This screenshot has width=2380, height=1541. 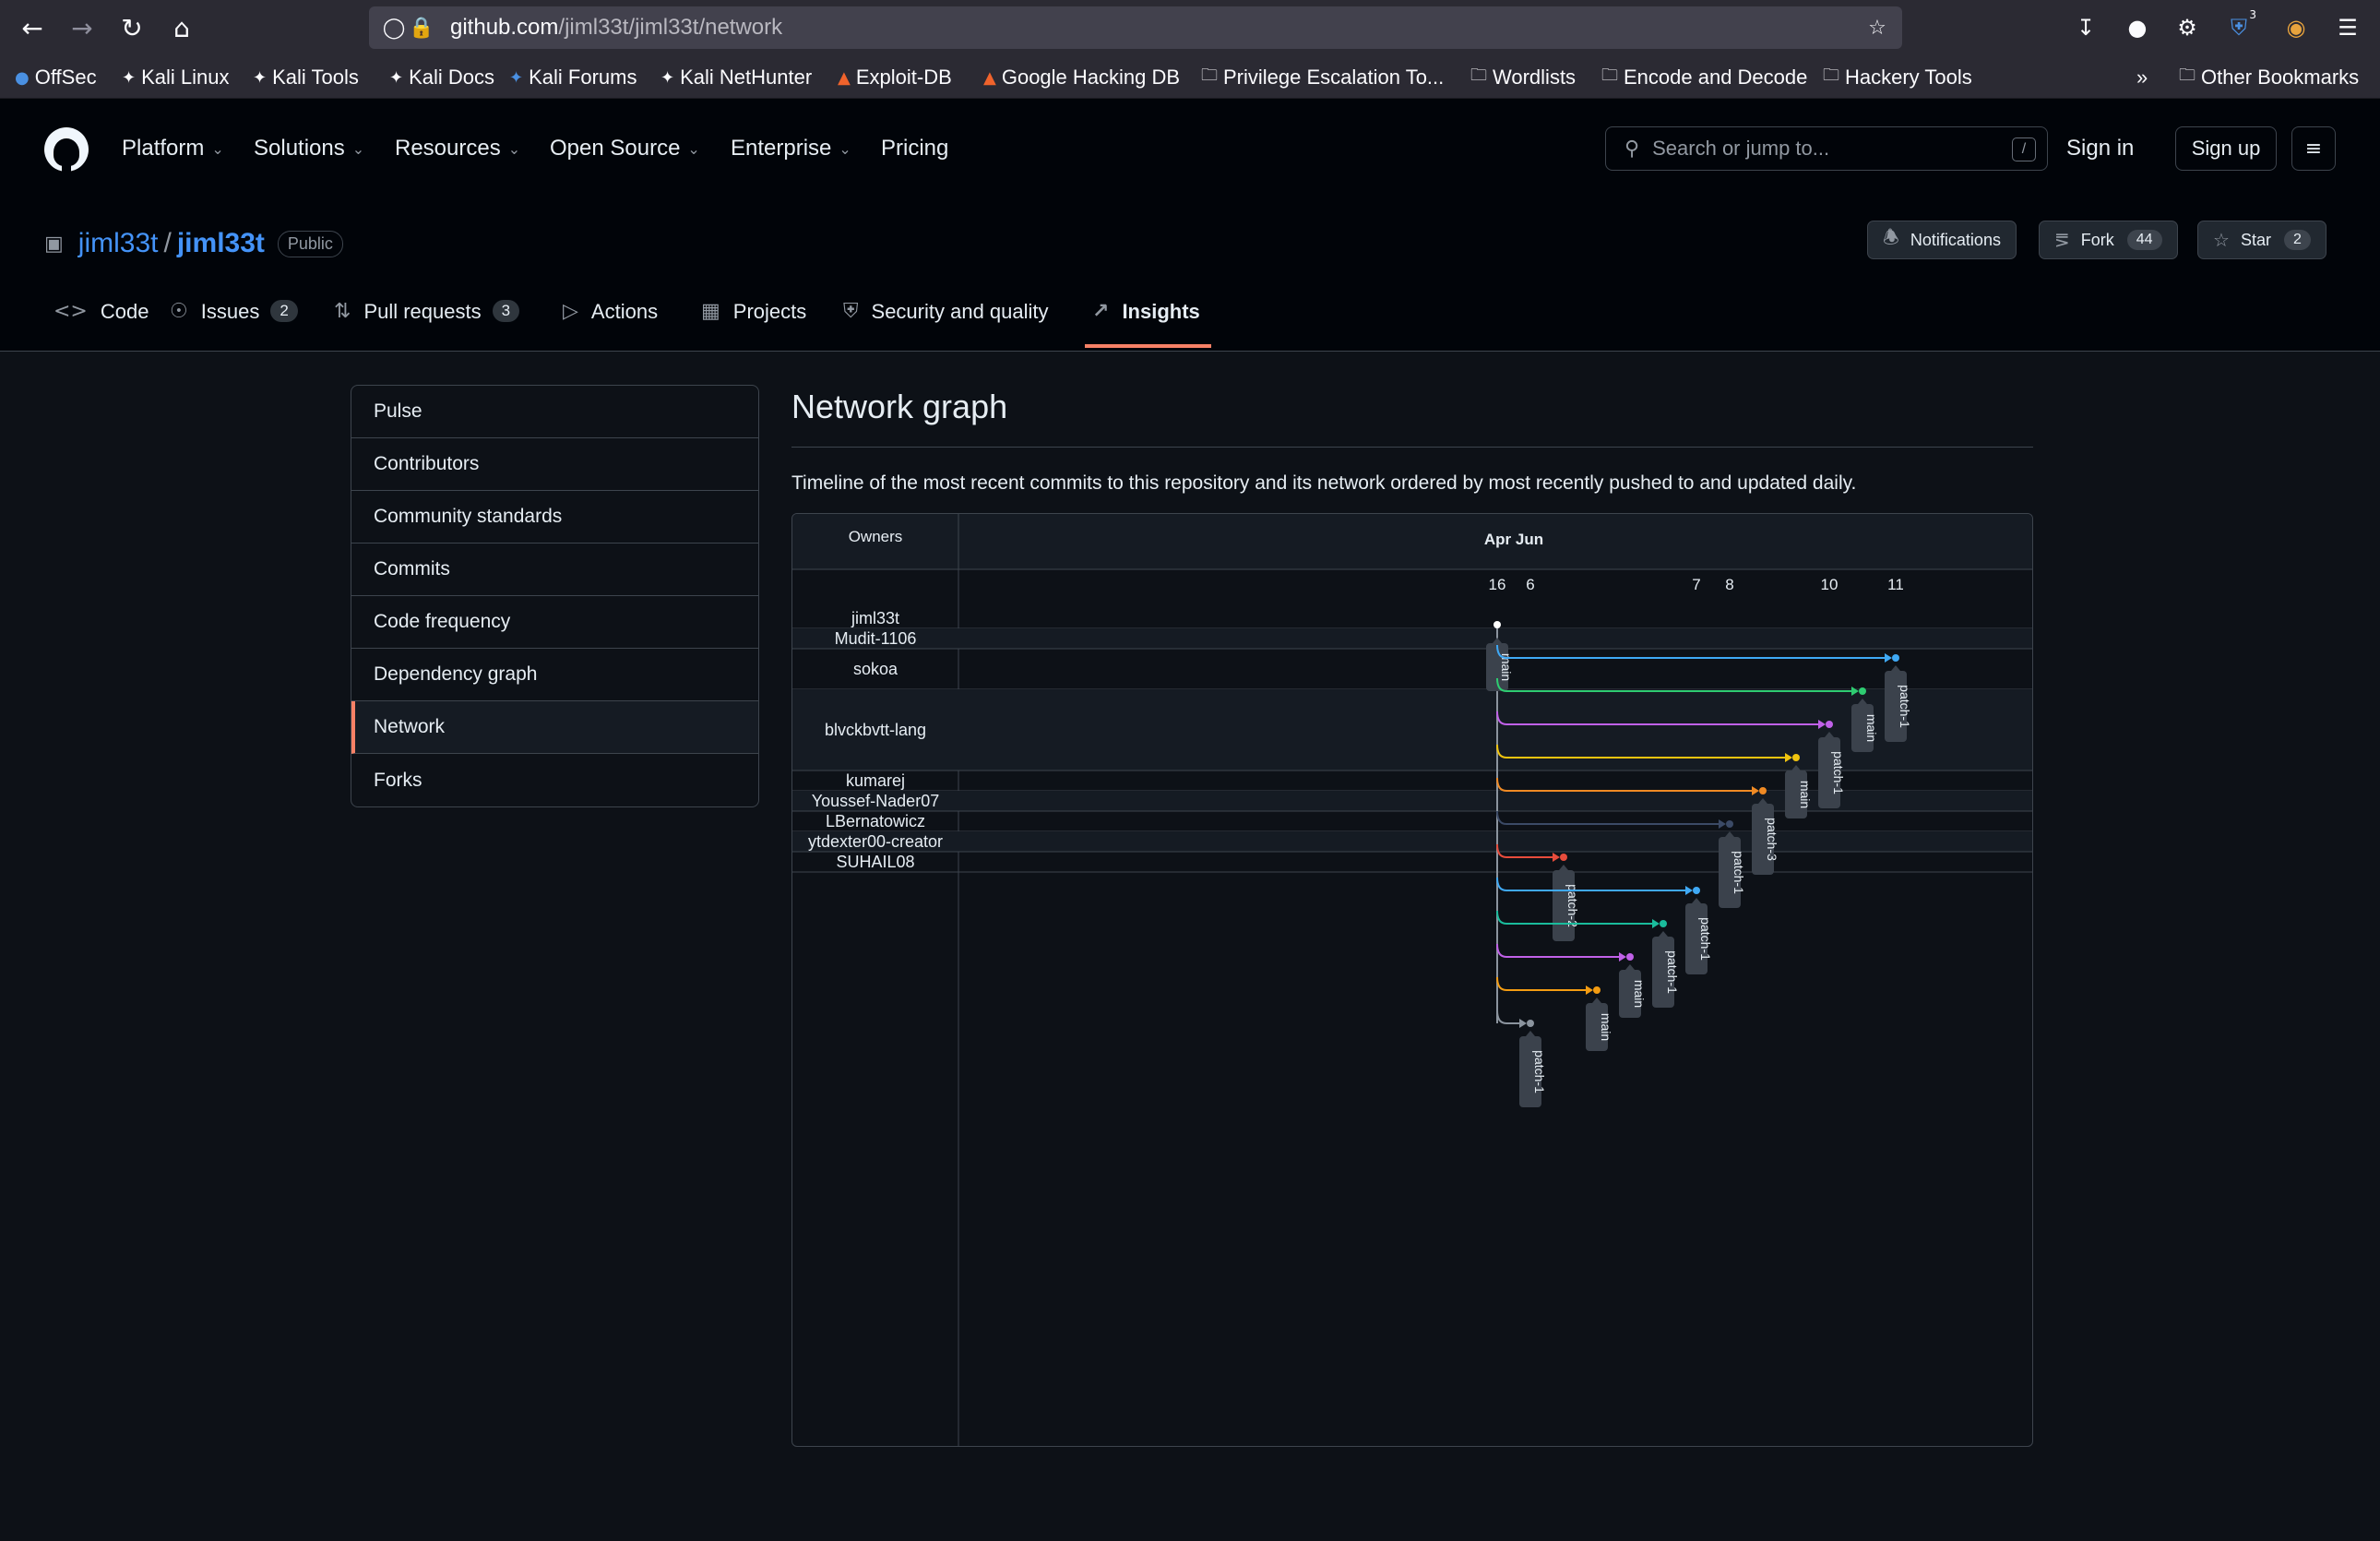 I want to click on bookmark-kali-linux: ✦ Kali Linux, so click(x=175, y=77).